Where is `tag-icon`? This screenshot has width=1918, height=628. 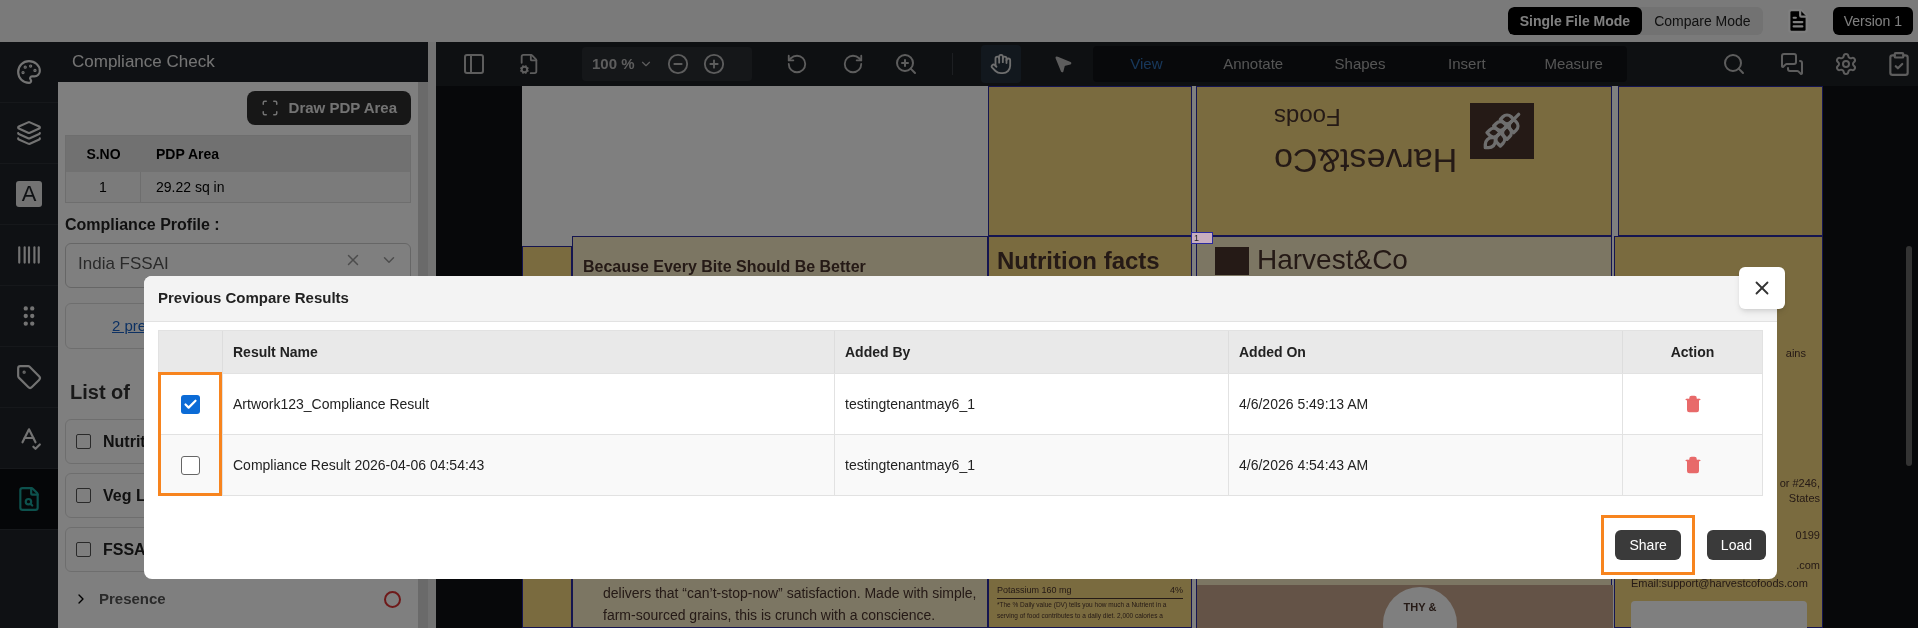 tag-icon is located at coordinates (29, 377).